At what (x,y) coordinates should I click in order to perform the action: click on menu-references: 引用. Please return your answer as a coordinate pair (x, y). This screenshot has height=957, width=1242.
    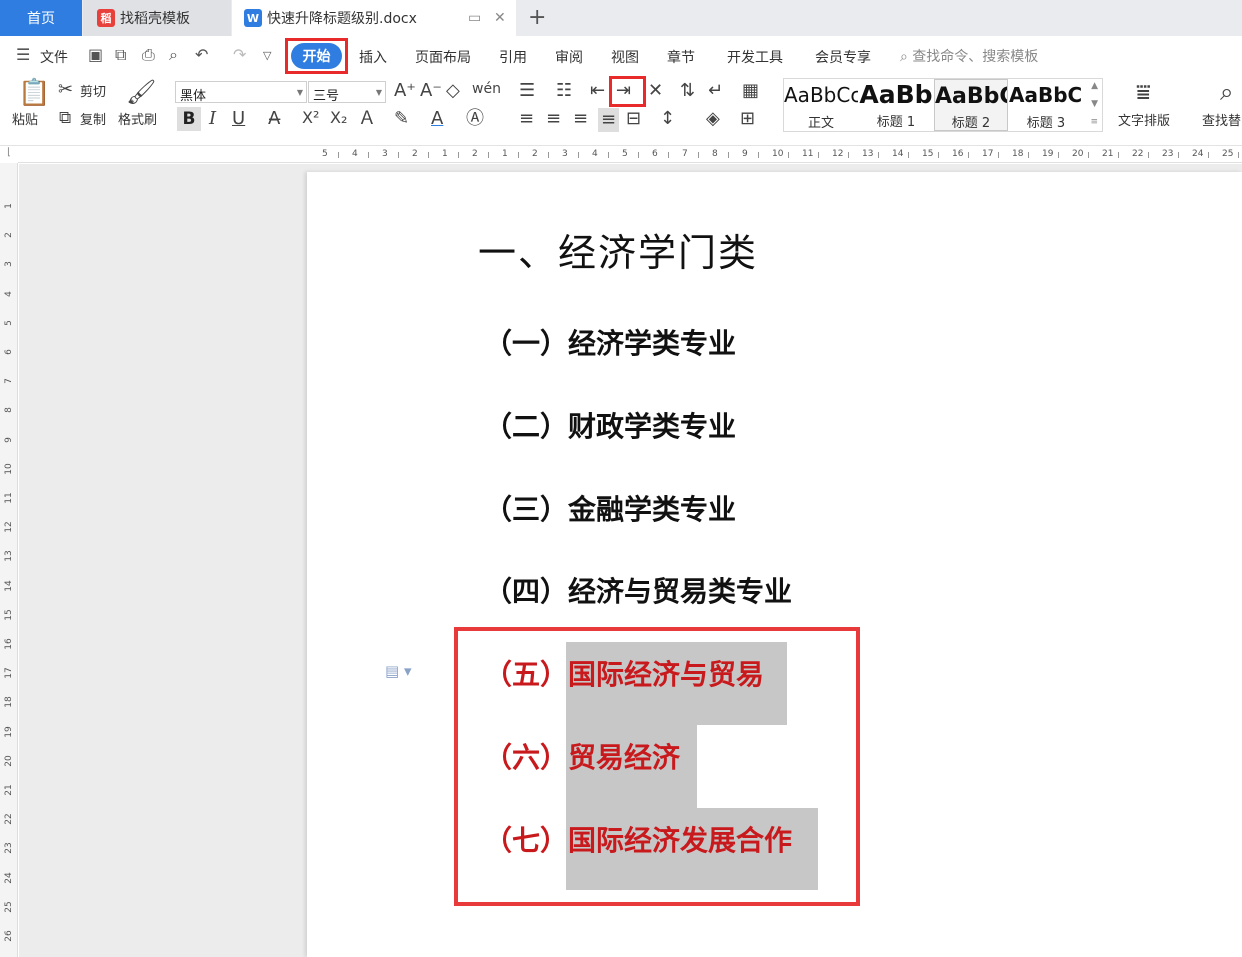
    Looking at the image, I should click on (513, 57).